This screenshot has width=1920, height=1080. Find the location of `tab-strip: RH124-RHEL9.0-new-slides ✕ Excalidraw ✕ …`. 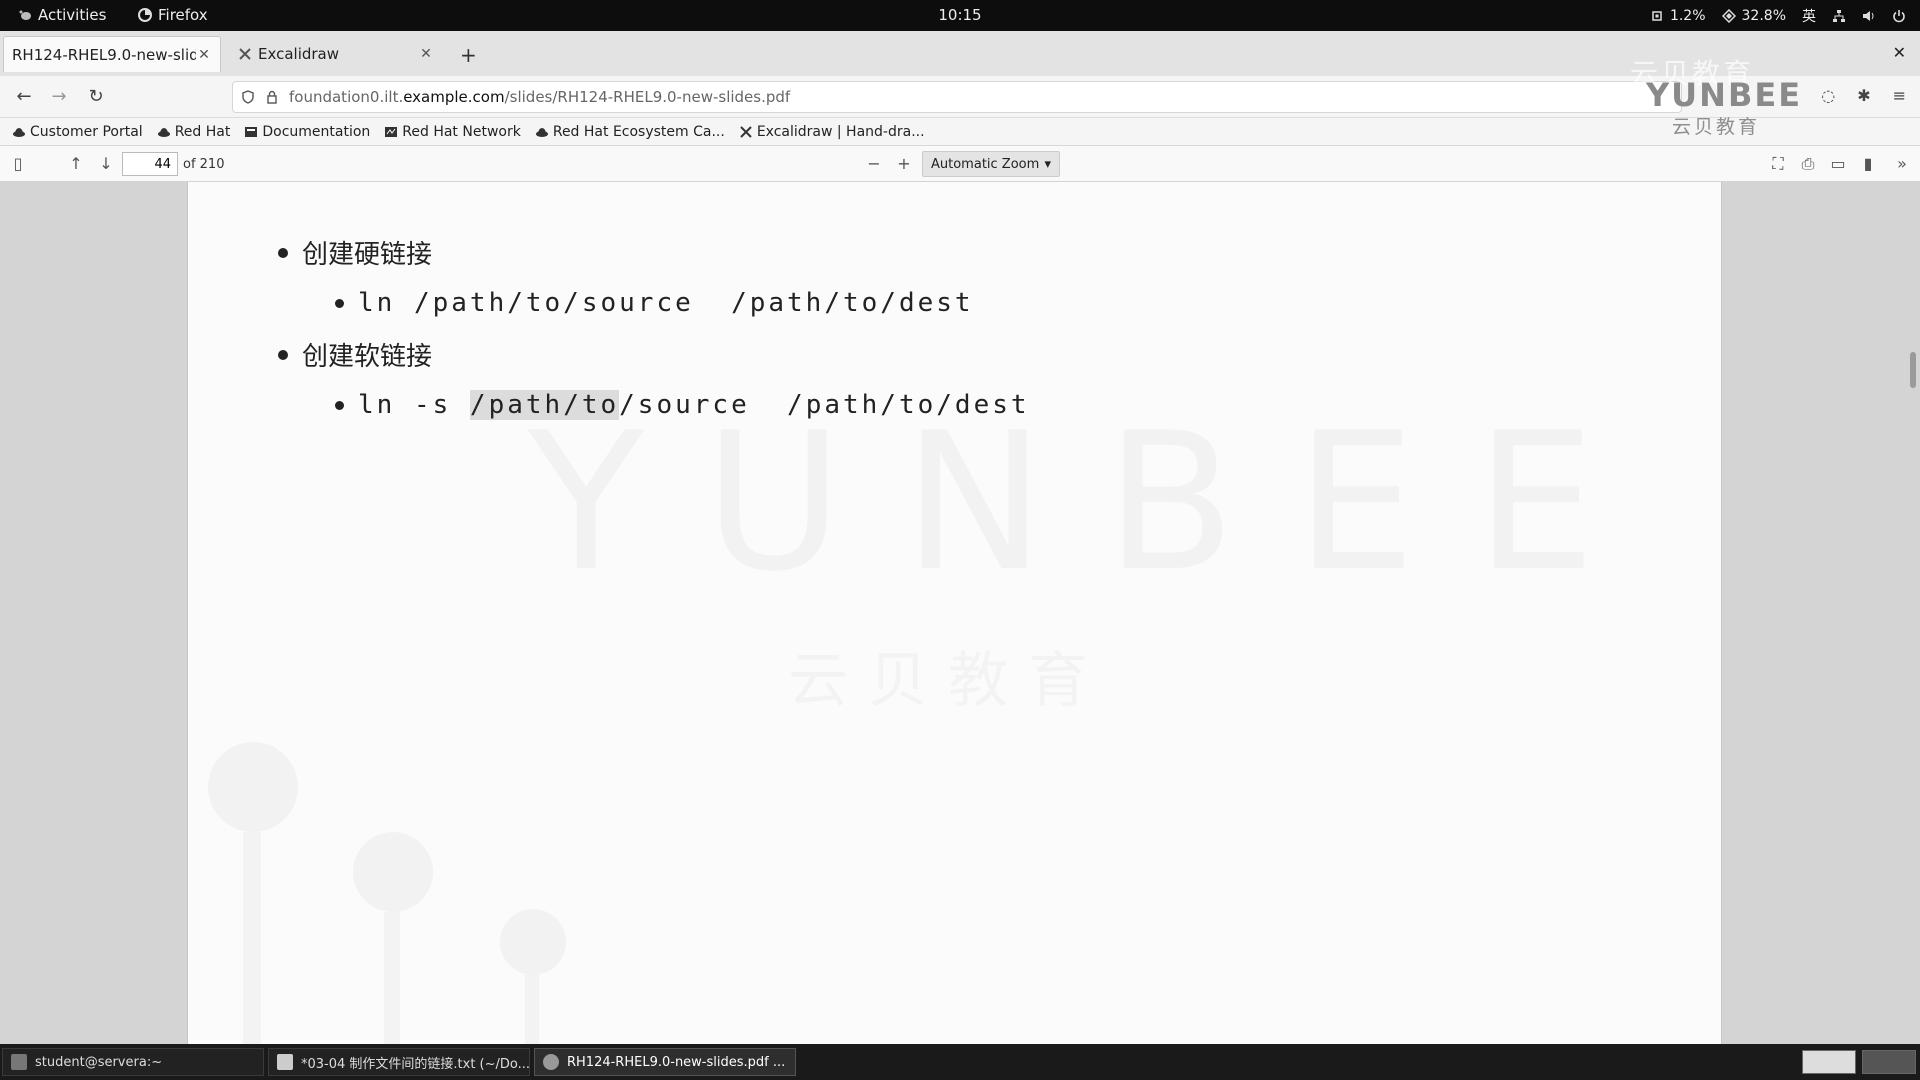

tab-strip: RH124-RHEL9.0-new-slides ✕ Excalidraw ✕ … is located at coordinates (960, 53).